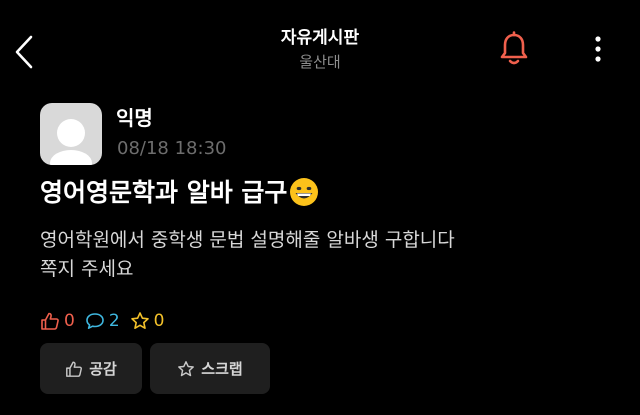 This screenshot has width=640, height=415. I want to click on scrap-count: 0, so click(147, 321).